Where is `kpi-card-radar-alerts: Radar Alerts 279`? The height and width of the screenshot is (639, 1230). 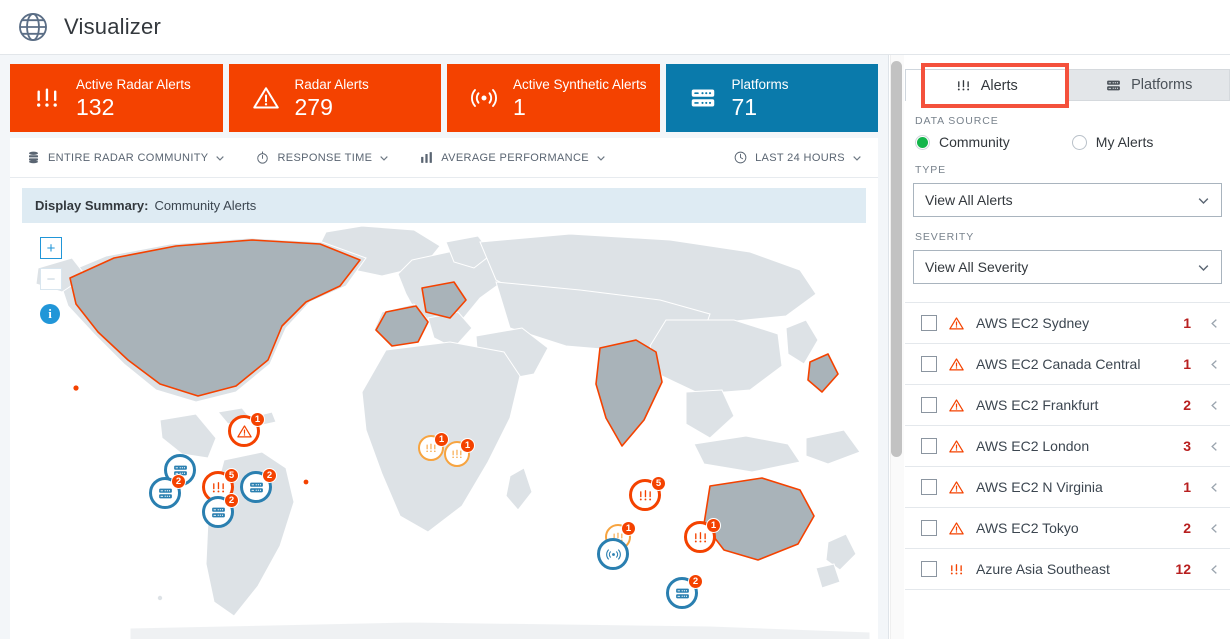
kpi-card-radar-alerts: Radar Alerts 279 is located at coordinates (334, 98).